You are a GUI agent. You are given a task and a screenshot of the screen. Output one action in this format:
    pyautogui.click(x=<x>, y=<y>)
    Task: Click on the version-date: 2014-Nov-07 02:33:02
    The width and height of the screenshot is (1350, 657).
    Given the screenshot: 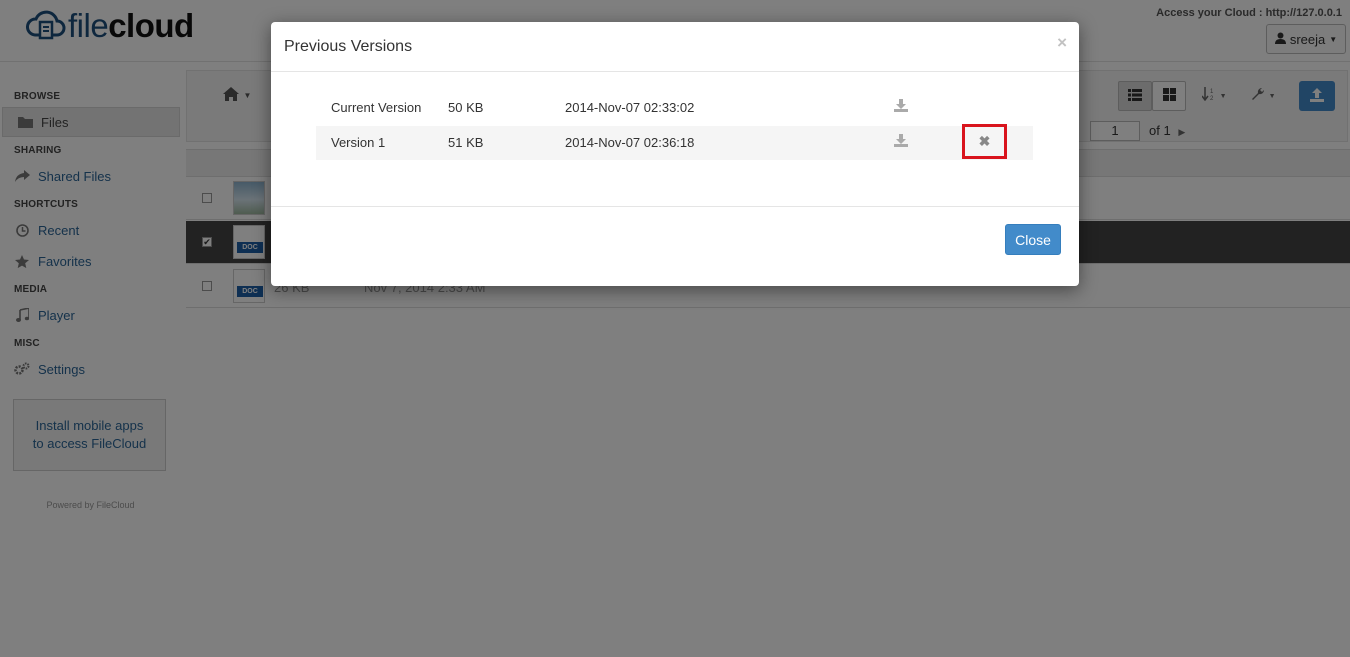 What is the action you would take?
    pyautogui.click(x=630, y=107)
    